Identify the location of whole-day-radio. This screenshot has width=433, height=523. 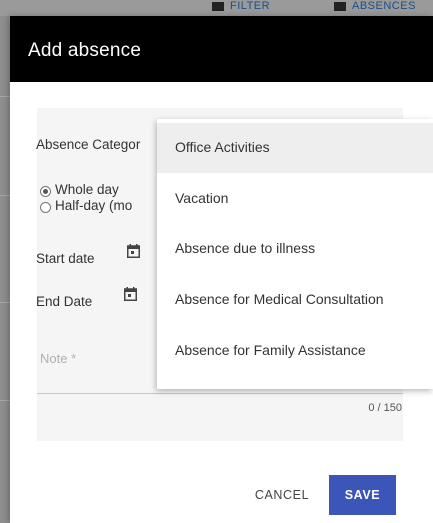
(45, 191).